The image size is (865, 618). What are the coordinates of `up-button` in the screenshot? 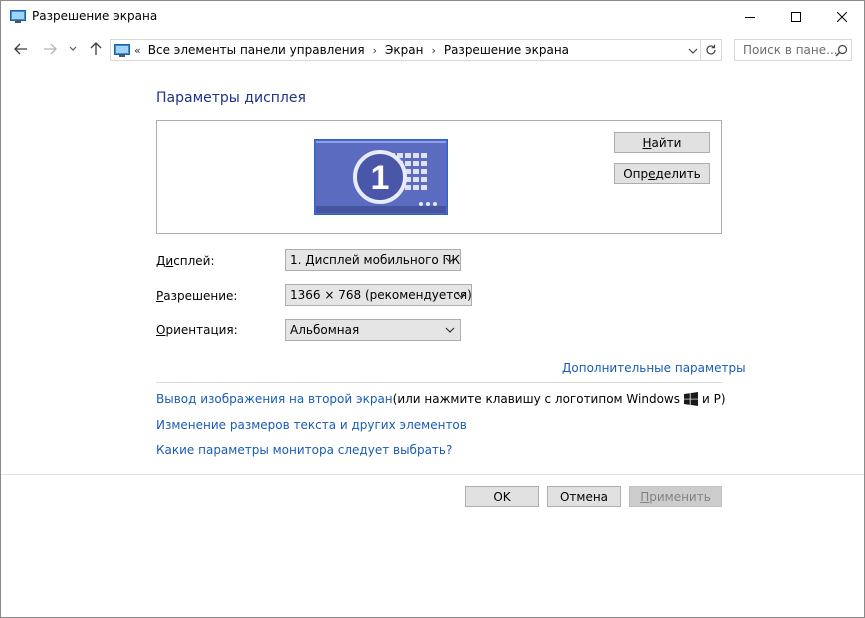 It's located at (96, 49).